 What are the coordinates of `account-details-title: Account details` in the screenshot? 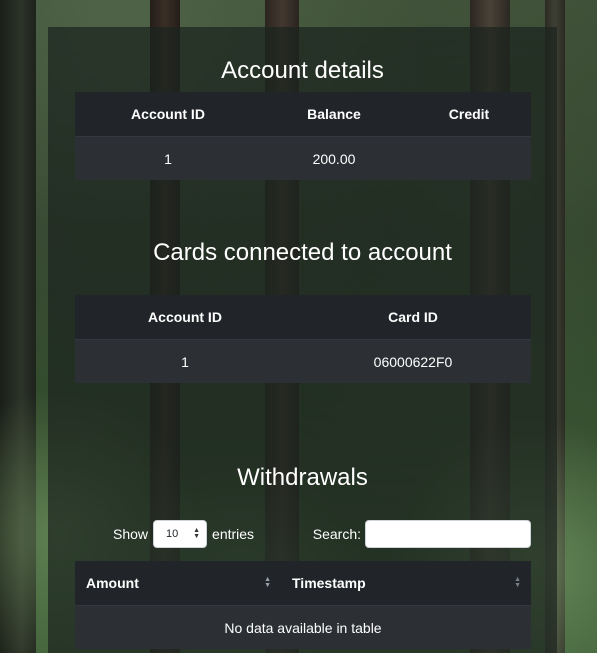 It's located at (302, 70).